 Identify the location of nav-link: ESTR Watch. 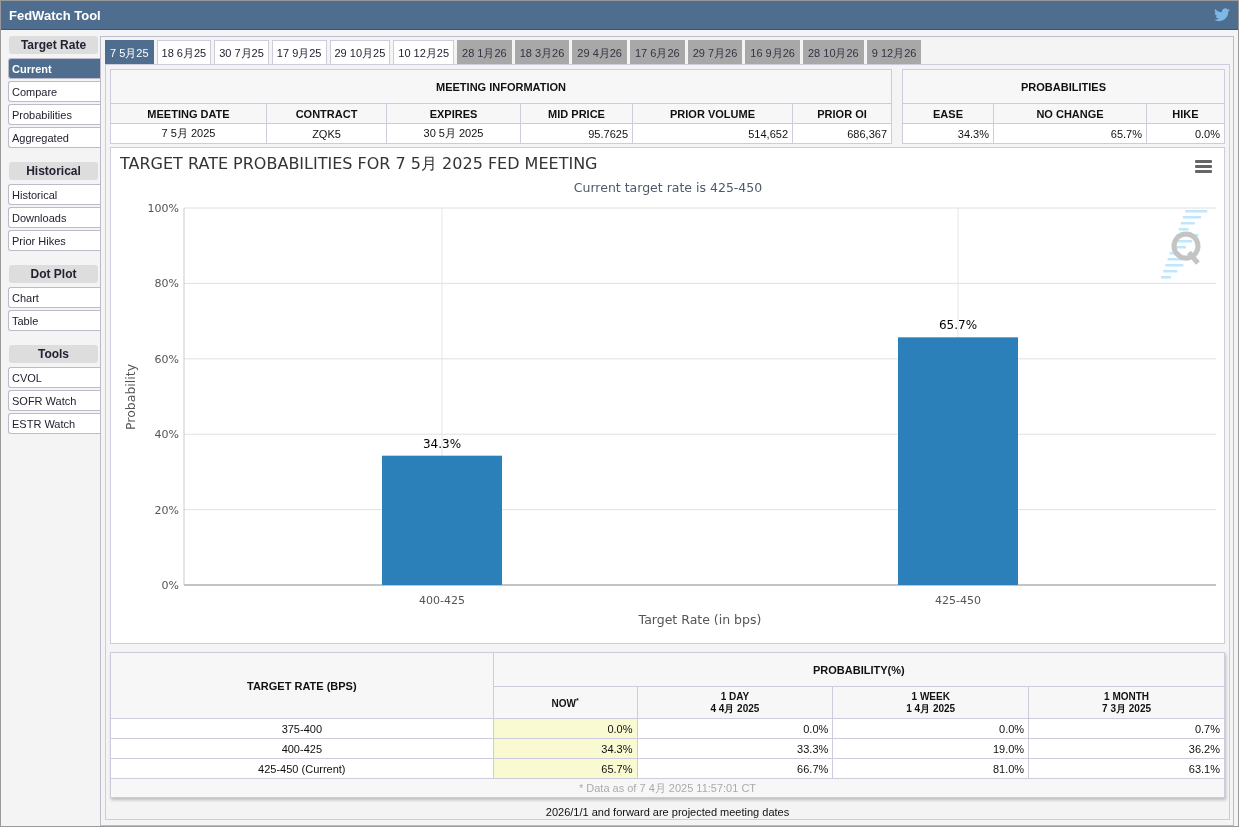
(54, 423).